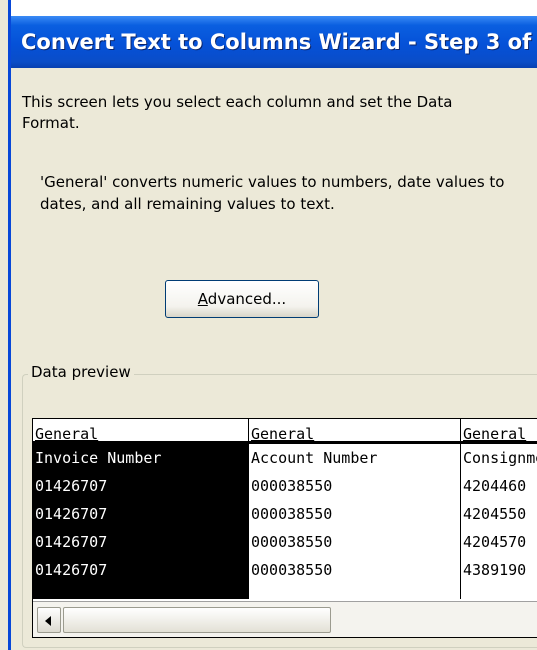 This screenshot has height=650, width=537. I want to click on preview-cell: 4204550, so click(495, 514).